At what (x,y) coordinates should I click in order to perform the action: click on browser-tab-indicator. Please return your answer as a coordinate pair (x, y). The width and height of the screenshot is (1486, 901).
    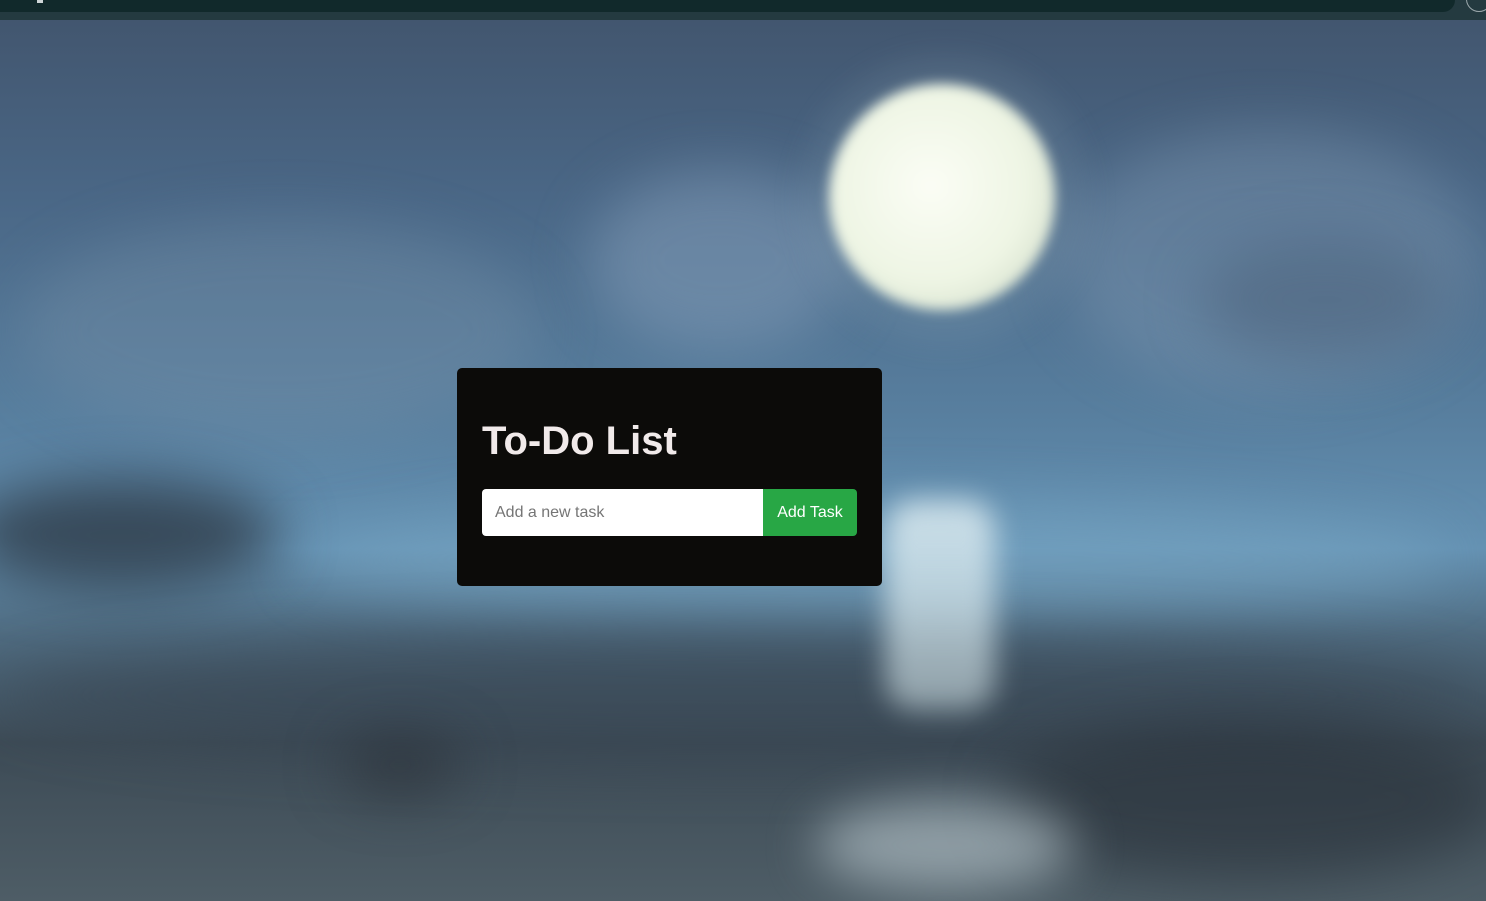
    Looking at the image, I should click on (40, 1).